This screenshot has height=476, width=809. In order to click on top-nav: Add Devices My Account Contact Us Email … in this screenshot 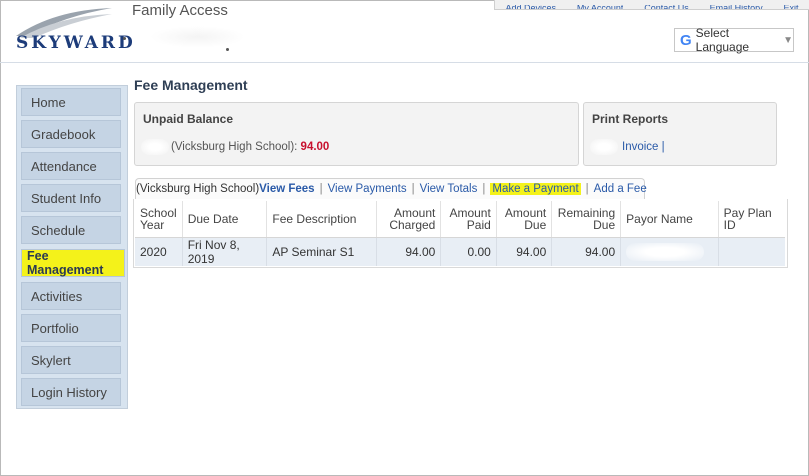, I will do `click(651, 5)`.